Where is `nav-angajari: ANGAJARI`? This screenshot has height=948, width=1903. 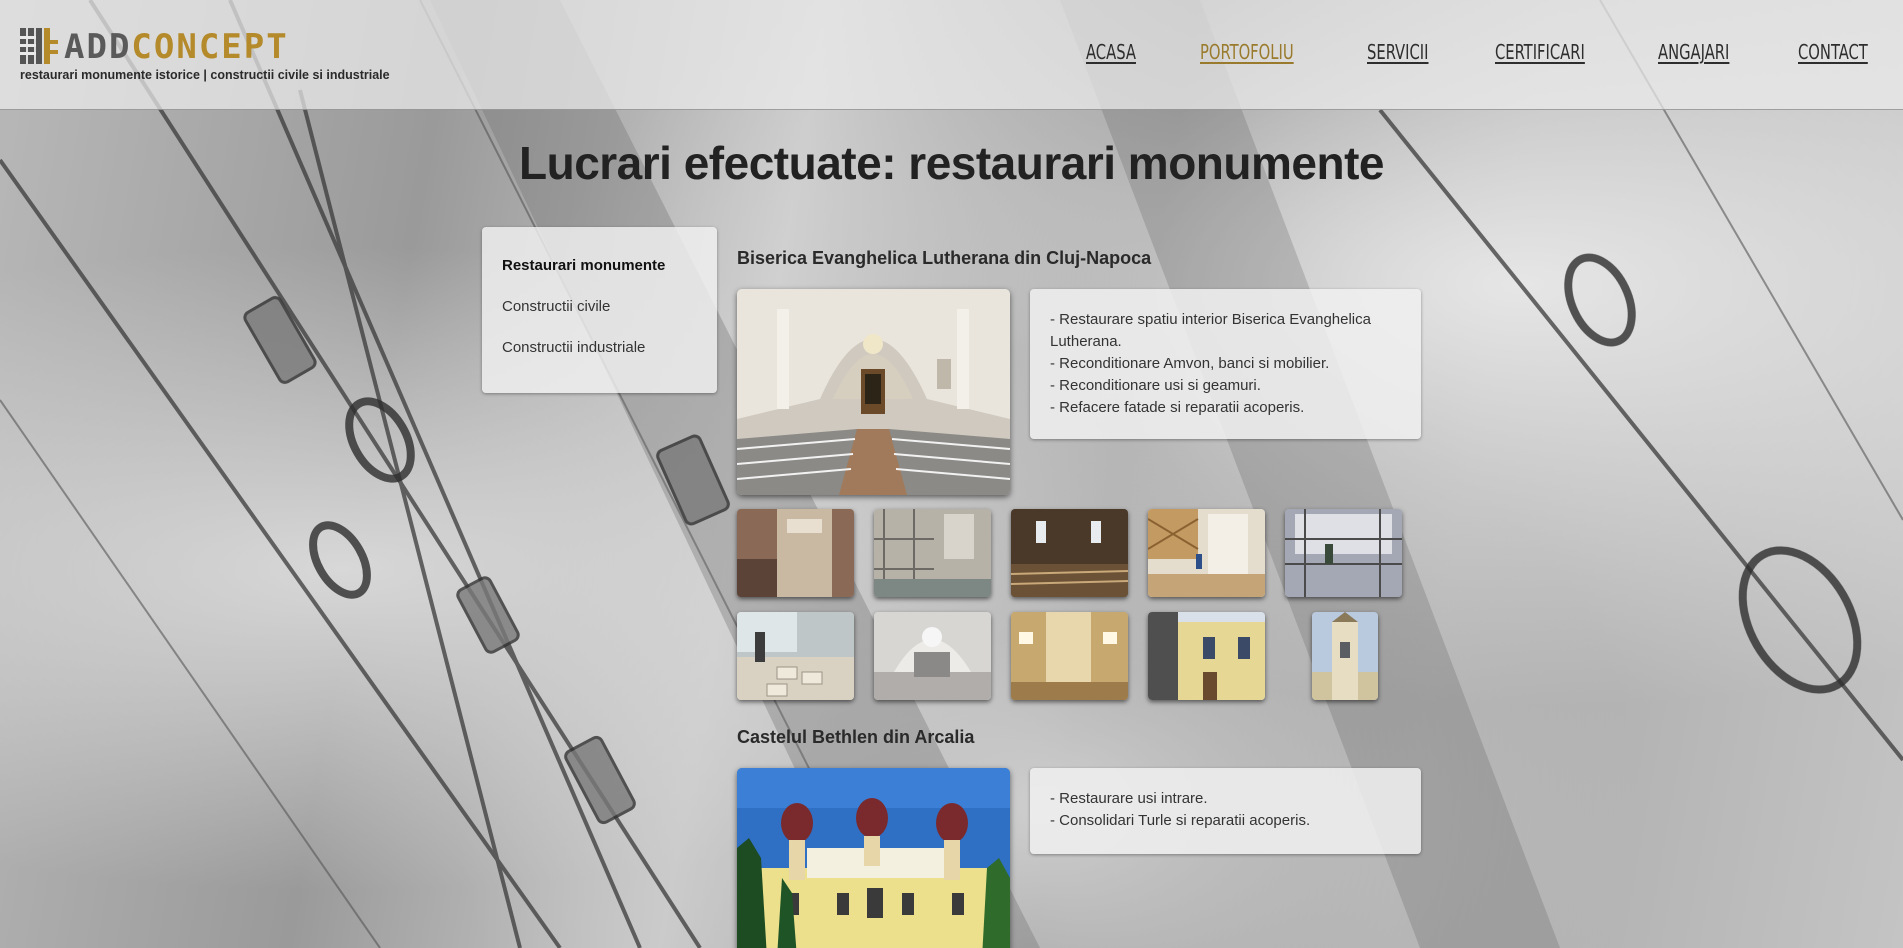
nav-angajari: ANGAJARI is located at coordinates (1693, 52).